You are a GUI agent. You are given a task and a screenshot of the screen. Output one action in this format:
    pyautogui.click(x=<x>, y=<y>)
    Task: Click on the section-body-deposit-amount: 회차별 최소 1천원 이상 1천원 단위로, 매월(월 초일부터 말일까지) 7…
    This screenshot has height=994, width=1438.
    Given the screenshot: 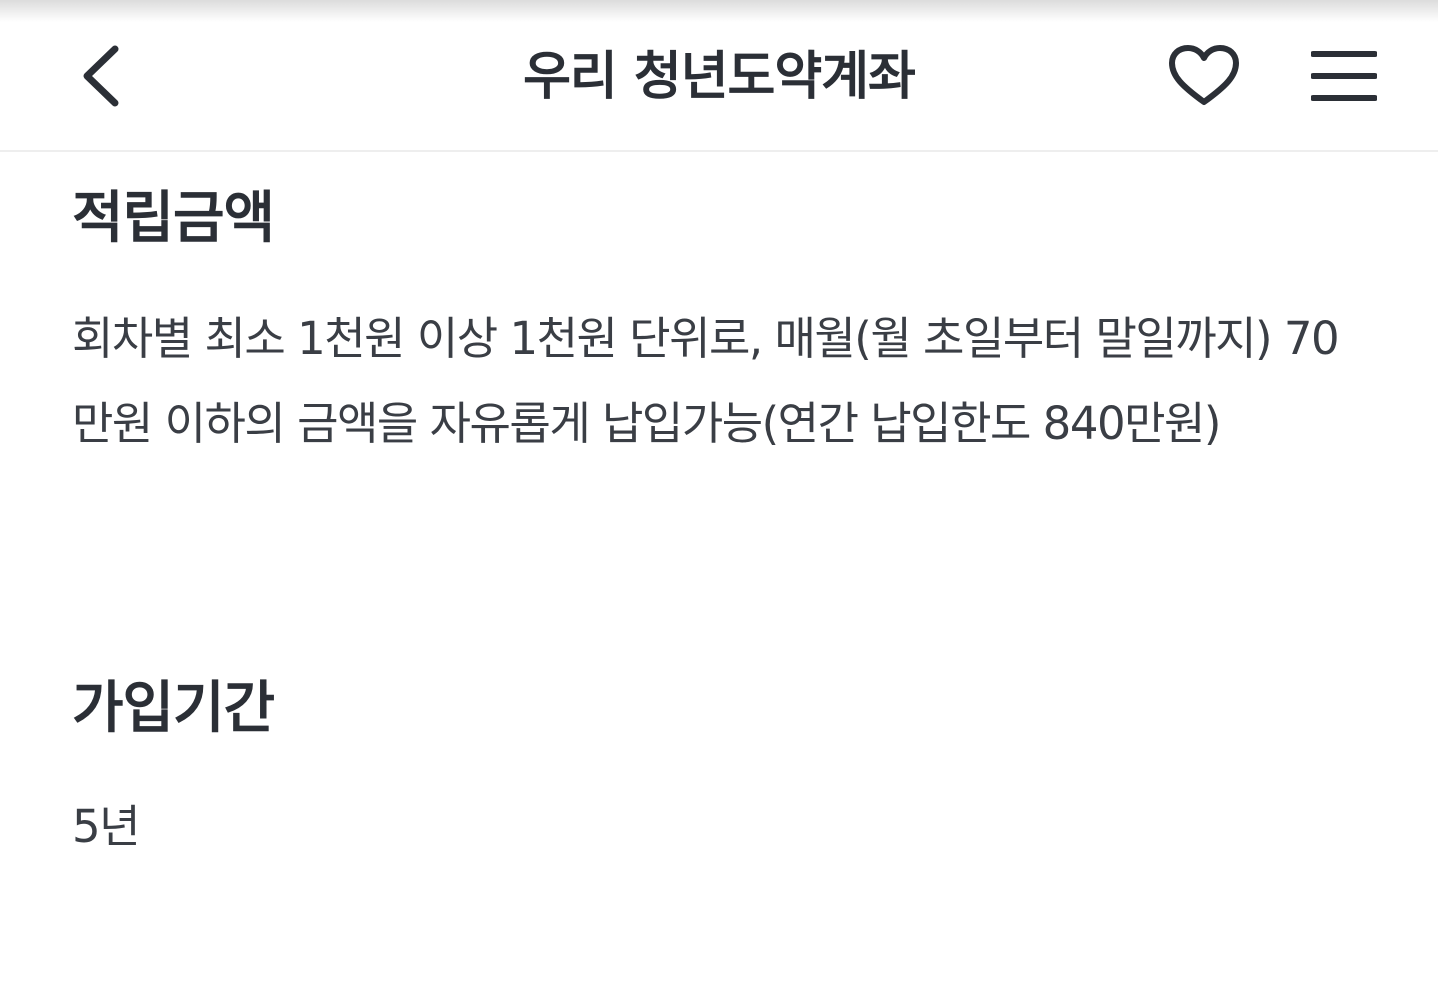 What is the action you would take?
    pyautogui.click(x=706, y=381)
    